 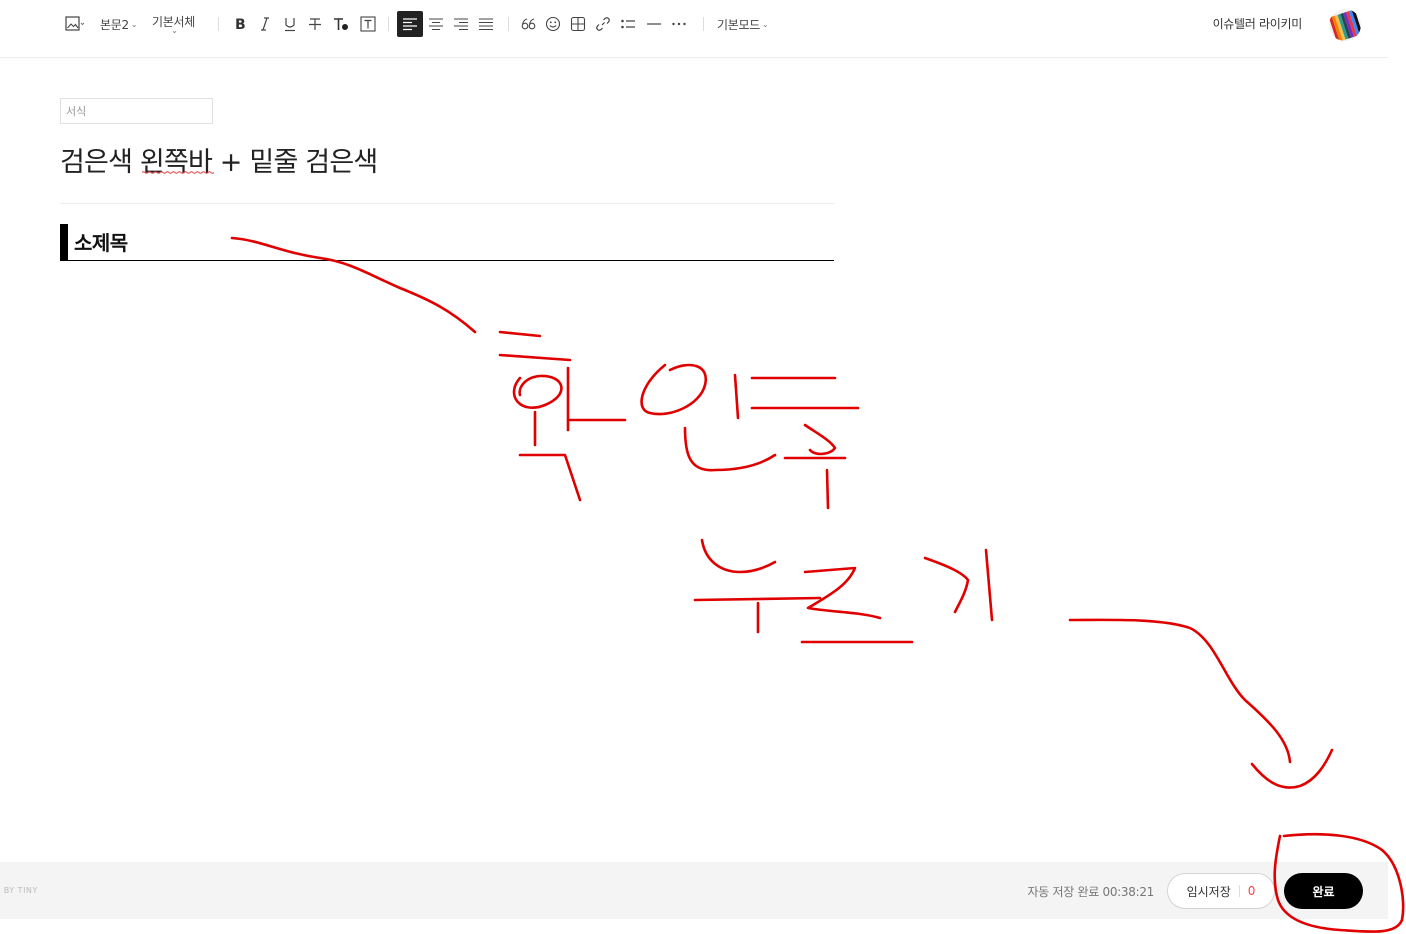 I want to click on link-icon, so click(x=603, y=24).